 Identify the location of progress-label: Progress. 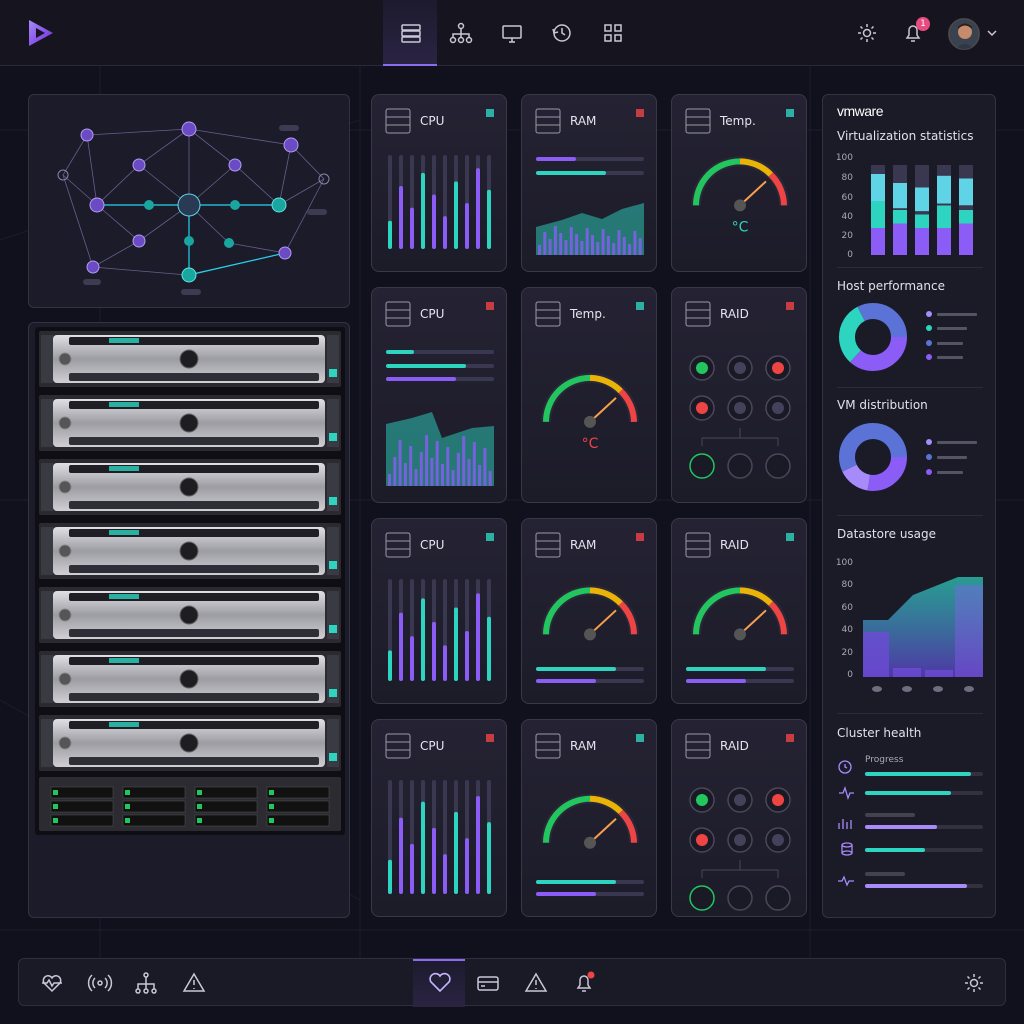
(884, 760).